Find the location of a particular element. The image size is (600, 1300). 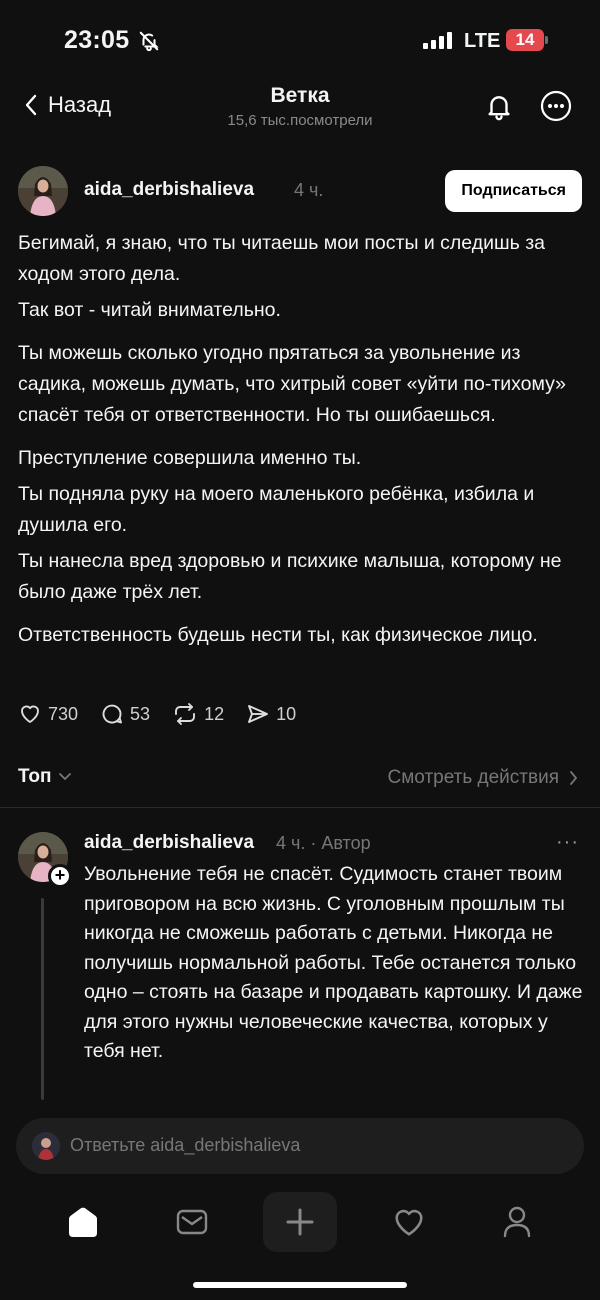

tab-create is located at coordinates (300, 1222).